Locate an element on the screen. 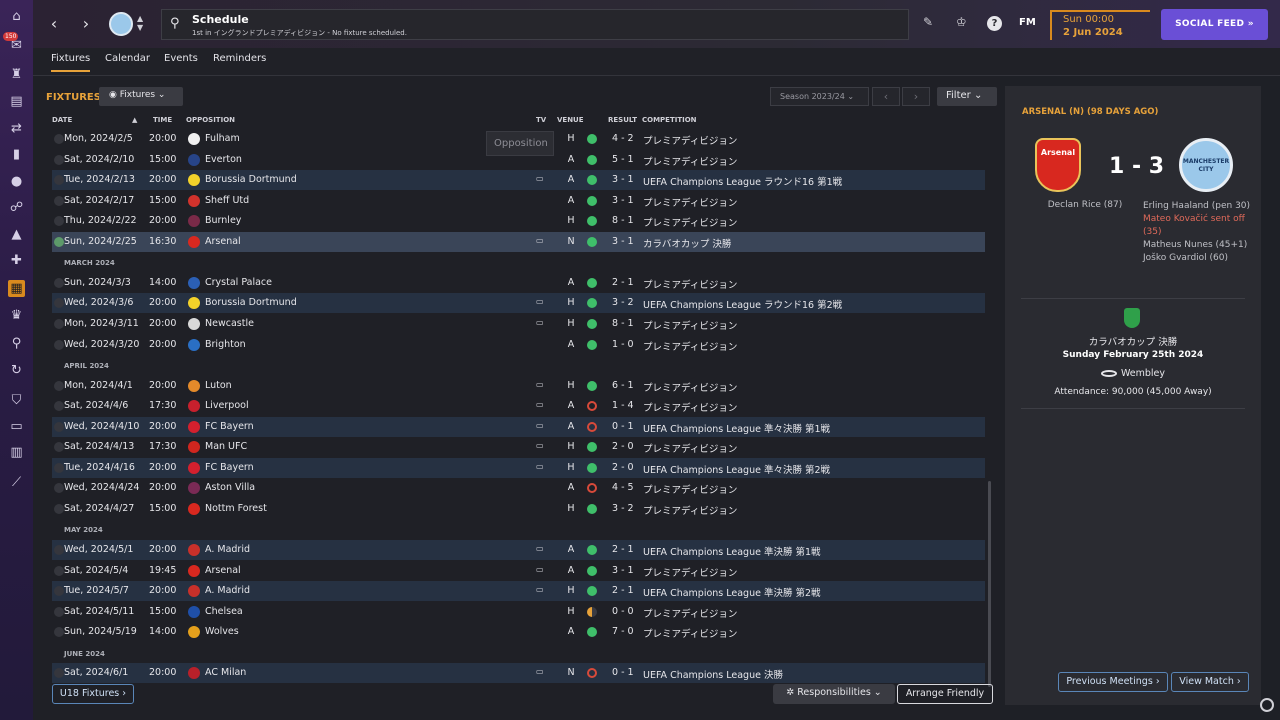  col-date: DATE is located at coordinates (62, 120).